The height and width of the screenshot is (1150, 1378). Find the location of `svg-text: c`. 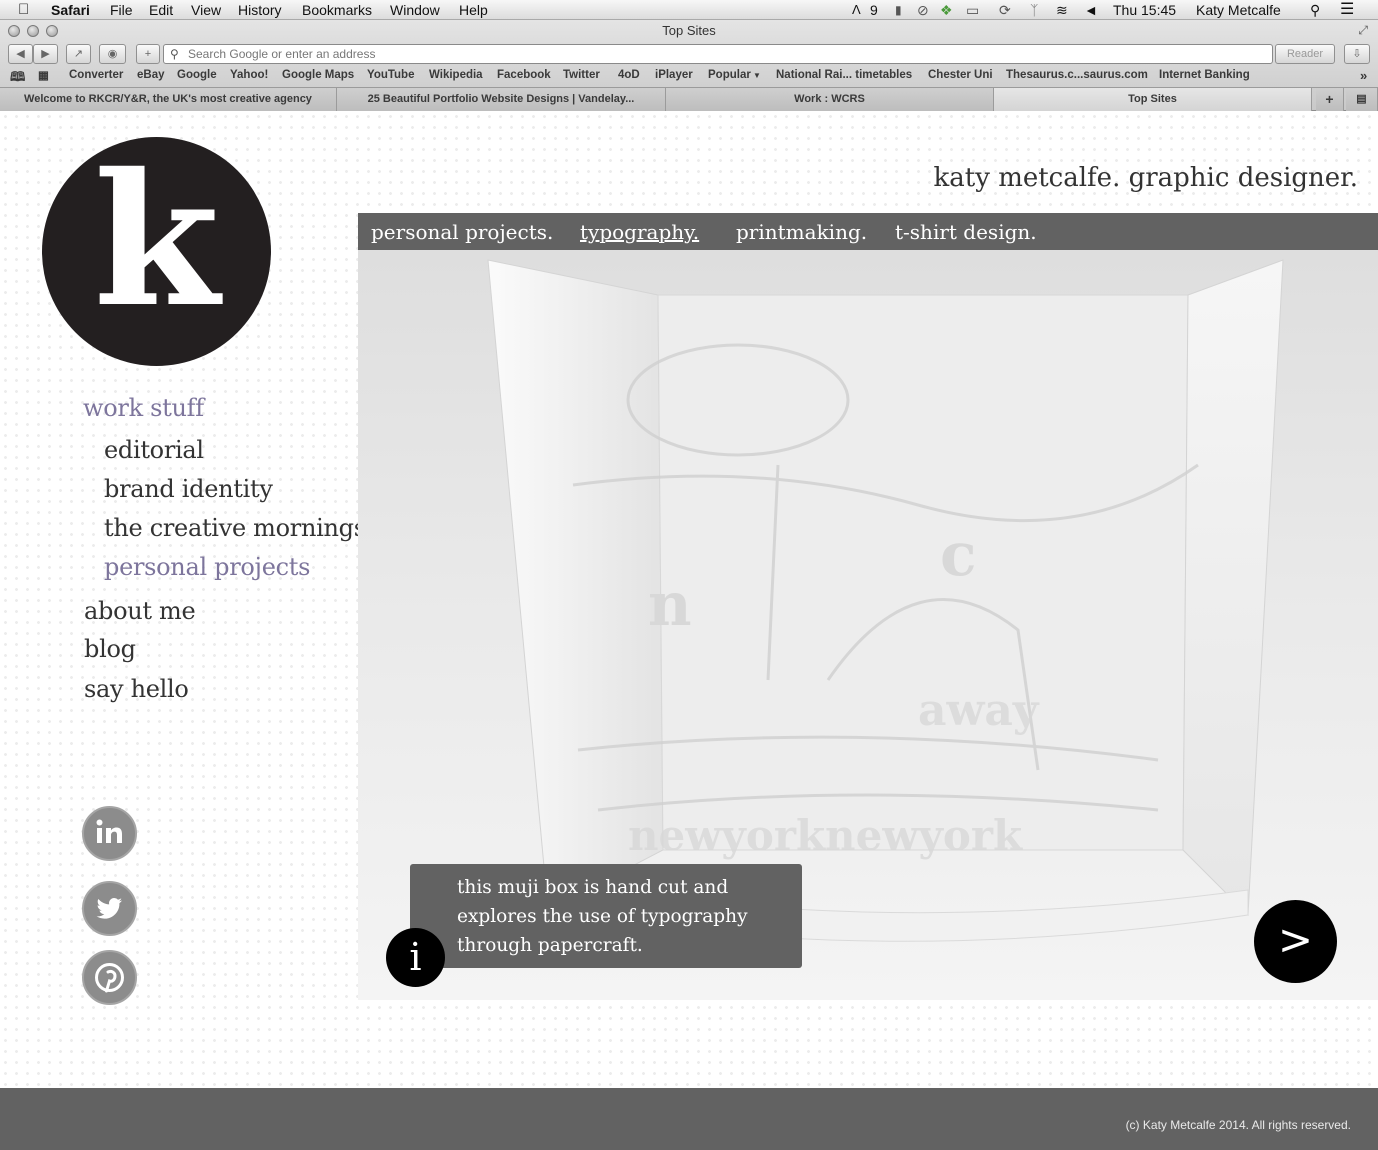

svg-text: c is located at coordinates (958, 555).